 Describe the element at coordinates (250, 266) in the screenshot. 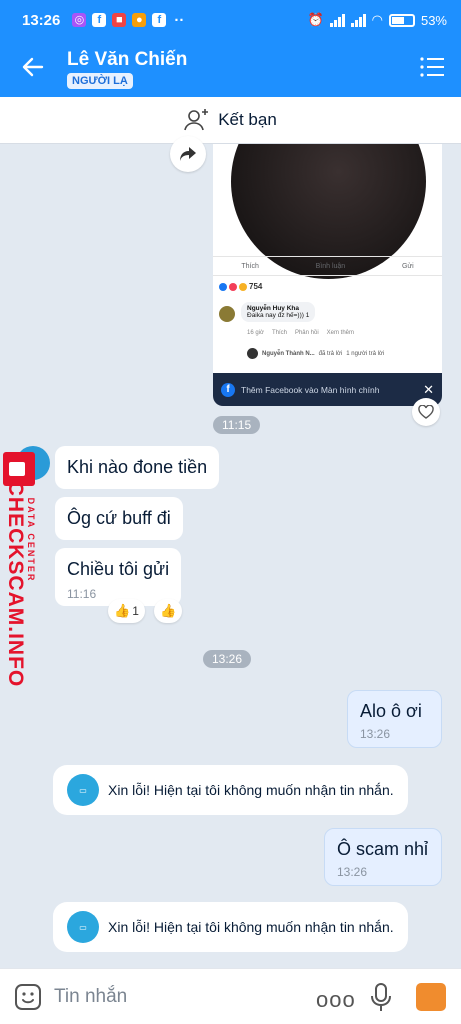

I see `like-action: Thích` at that location.